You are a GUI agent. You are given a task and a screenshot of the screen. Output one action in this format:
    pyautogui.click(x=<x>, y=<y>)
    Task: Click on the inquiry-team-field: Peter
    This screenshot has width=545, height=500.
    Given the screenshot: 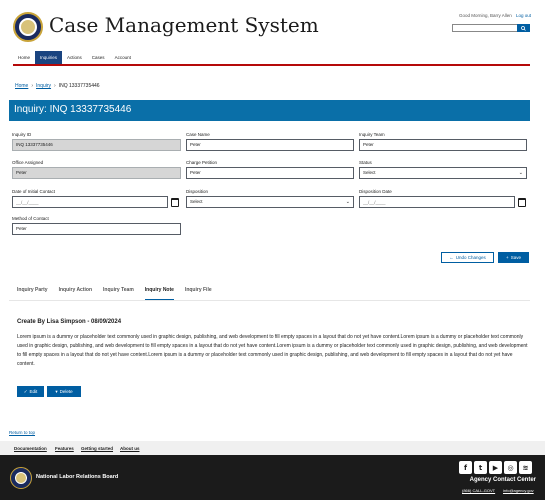 What is the action you would take?
    pyautogui.click(x=443, y=145)
    